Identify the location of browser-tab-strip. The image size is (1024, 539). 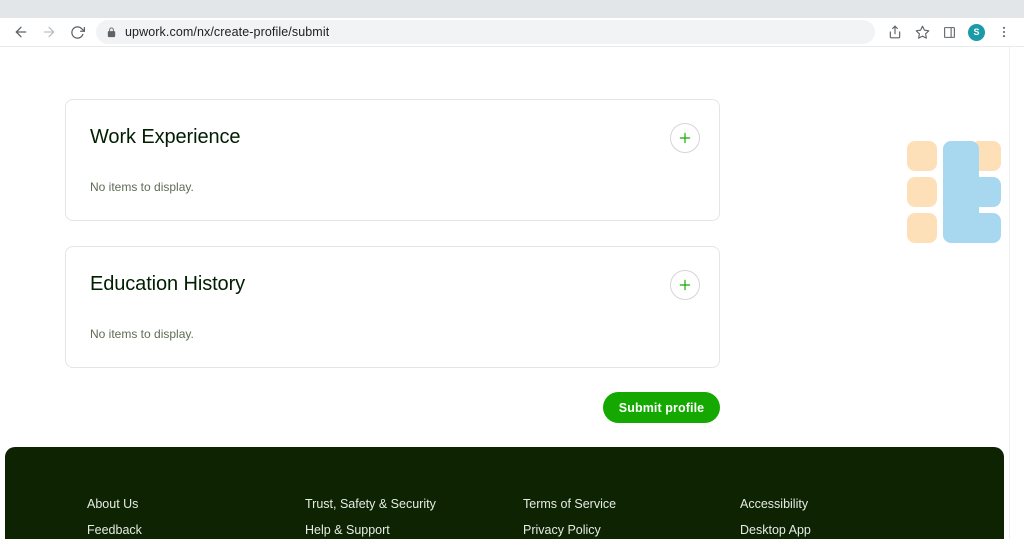
(512, 9).